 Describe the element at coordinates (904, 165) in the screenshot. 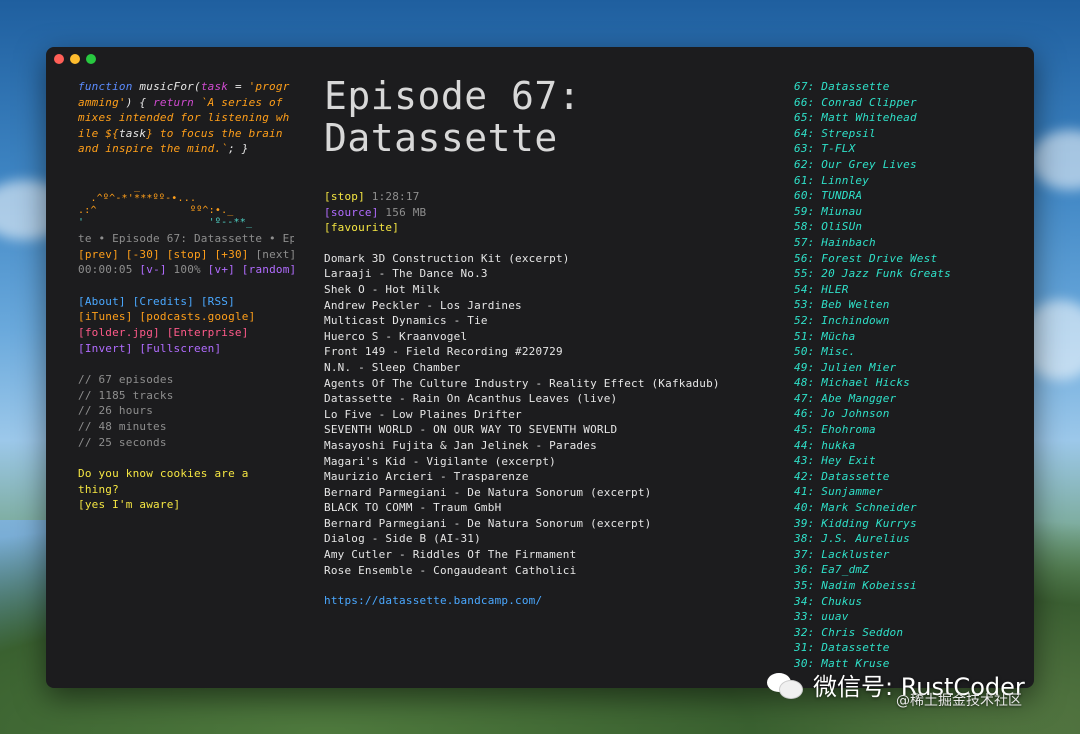

I see `episode-list-item: 62: Our Grey Lives` at that location.